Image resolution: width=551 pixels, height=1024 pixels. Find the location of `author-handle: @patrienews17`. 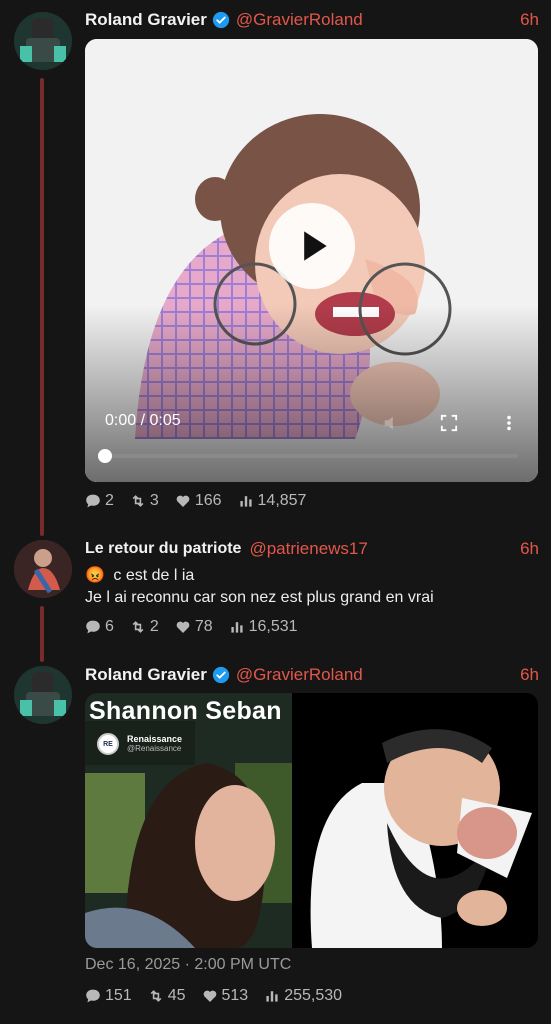

author-handle: @patrienews17 is located at coordinates (308, 549).